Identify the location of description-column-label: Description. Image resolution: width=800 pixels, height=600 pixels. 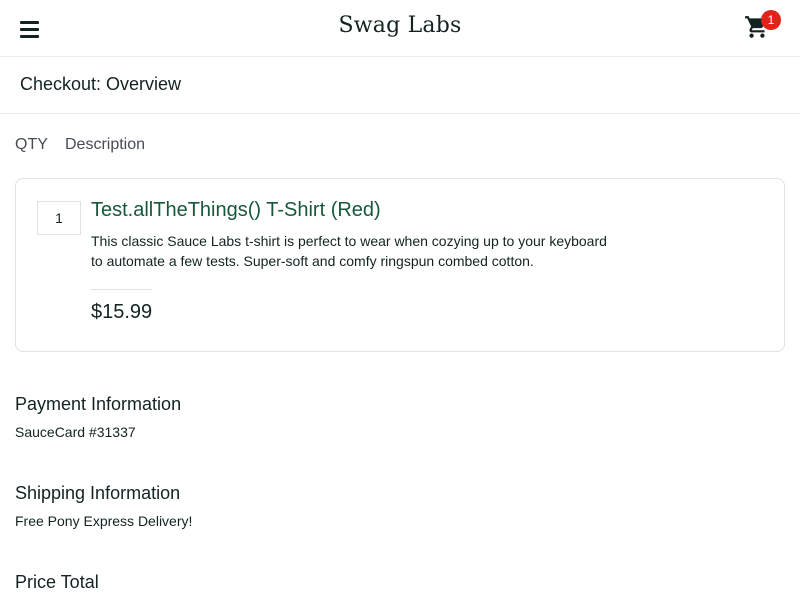
(105, 144).